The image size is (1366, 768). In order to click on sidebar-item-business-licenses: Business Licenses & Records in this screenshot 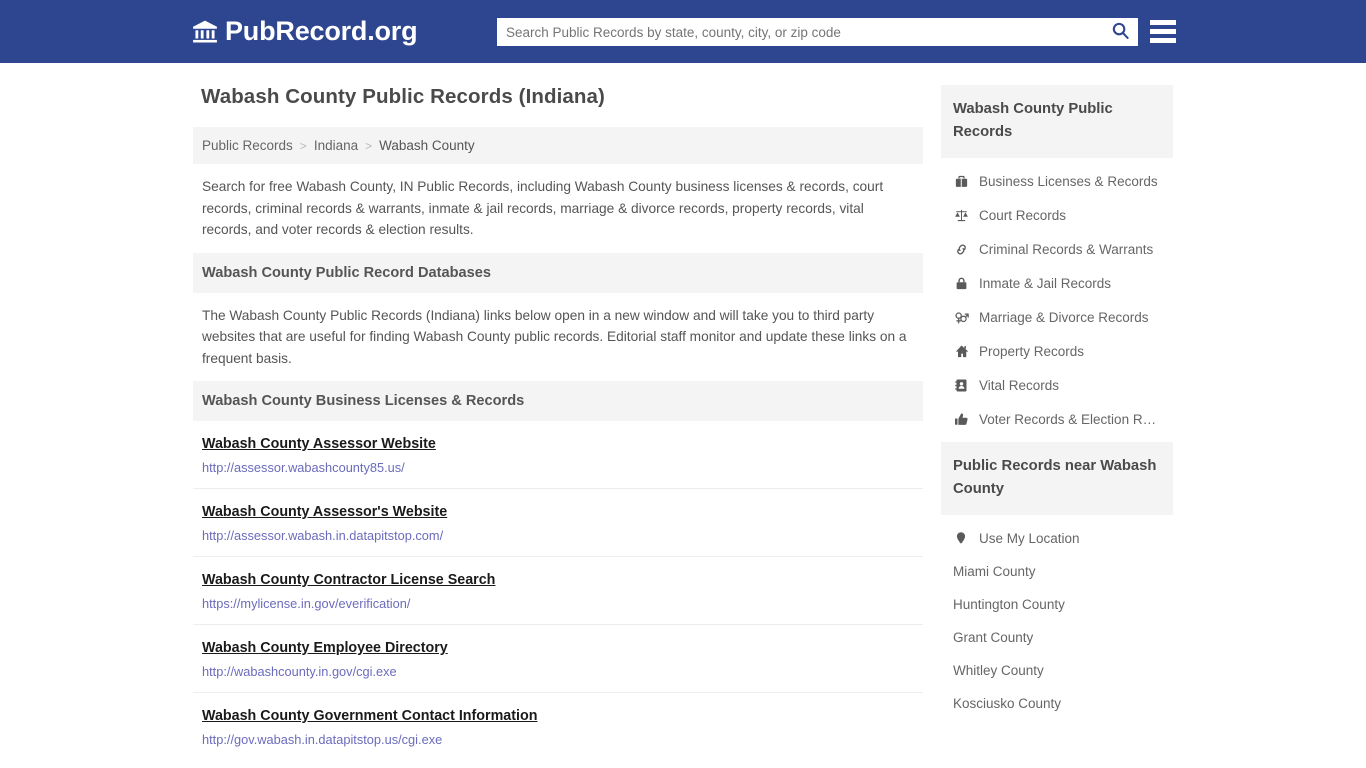, I will do `click(1057, 181)`.